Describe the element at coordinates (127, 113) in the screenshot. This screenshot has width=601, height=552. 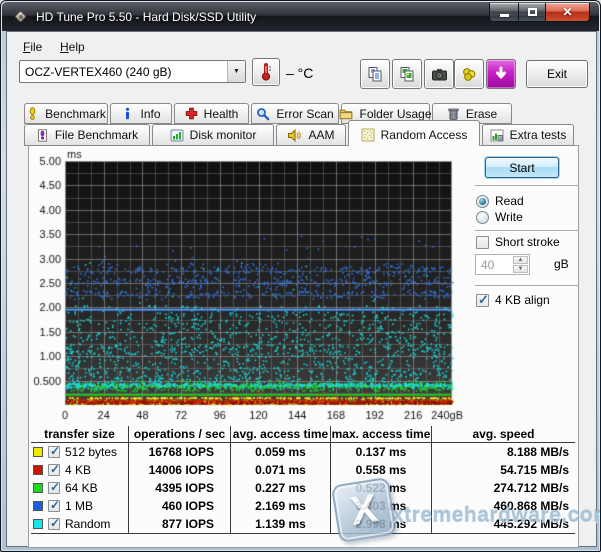
I see `info-icon` at that location.